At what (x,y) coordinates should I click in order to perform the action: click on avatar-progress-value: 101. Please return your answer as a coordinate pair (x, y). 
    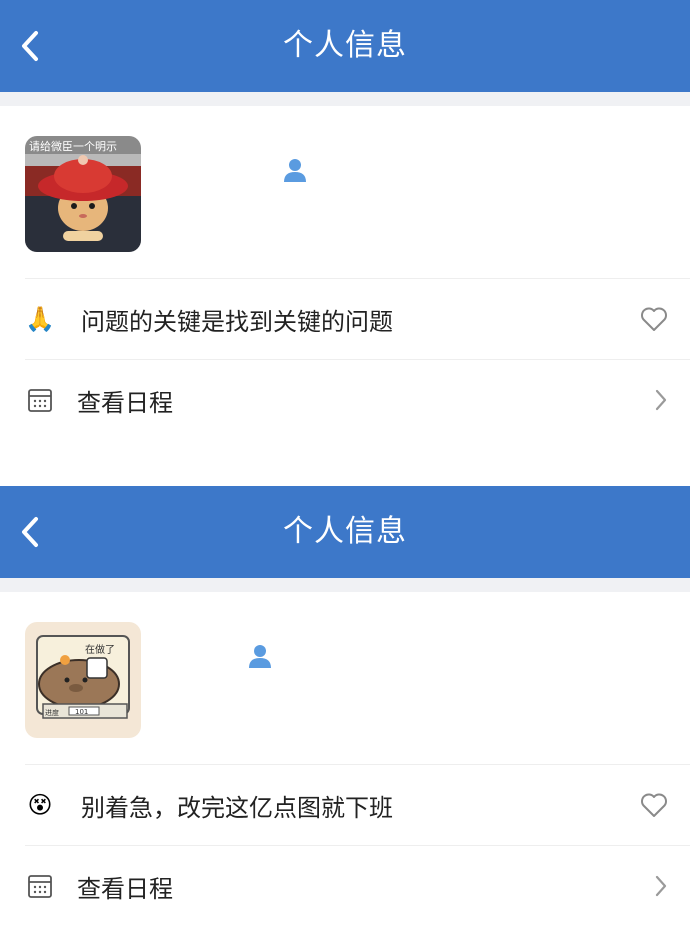
    Looking at the image, I should click on (81, 712).